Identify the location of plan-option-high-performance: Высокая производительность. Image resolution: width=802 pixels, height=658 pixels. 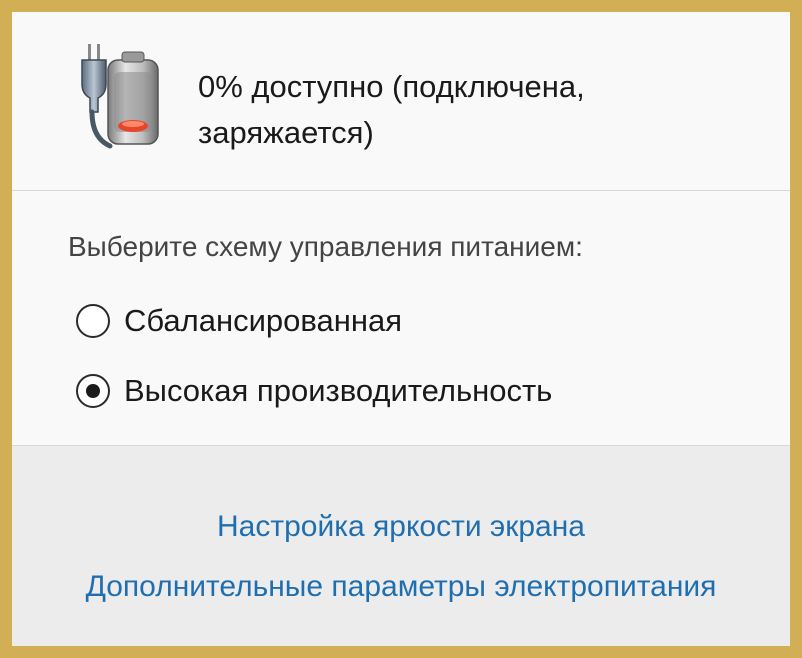
(314, 391).